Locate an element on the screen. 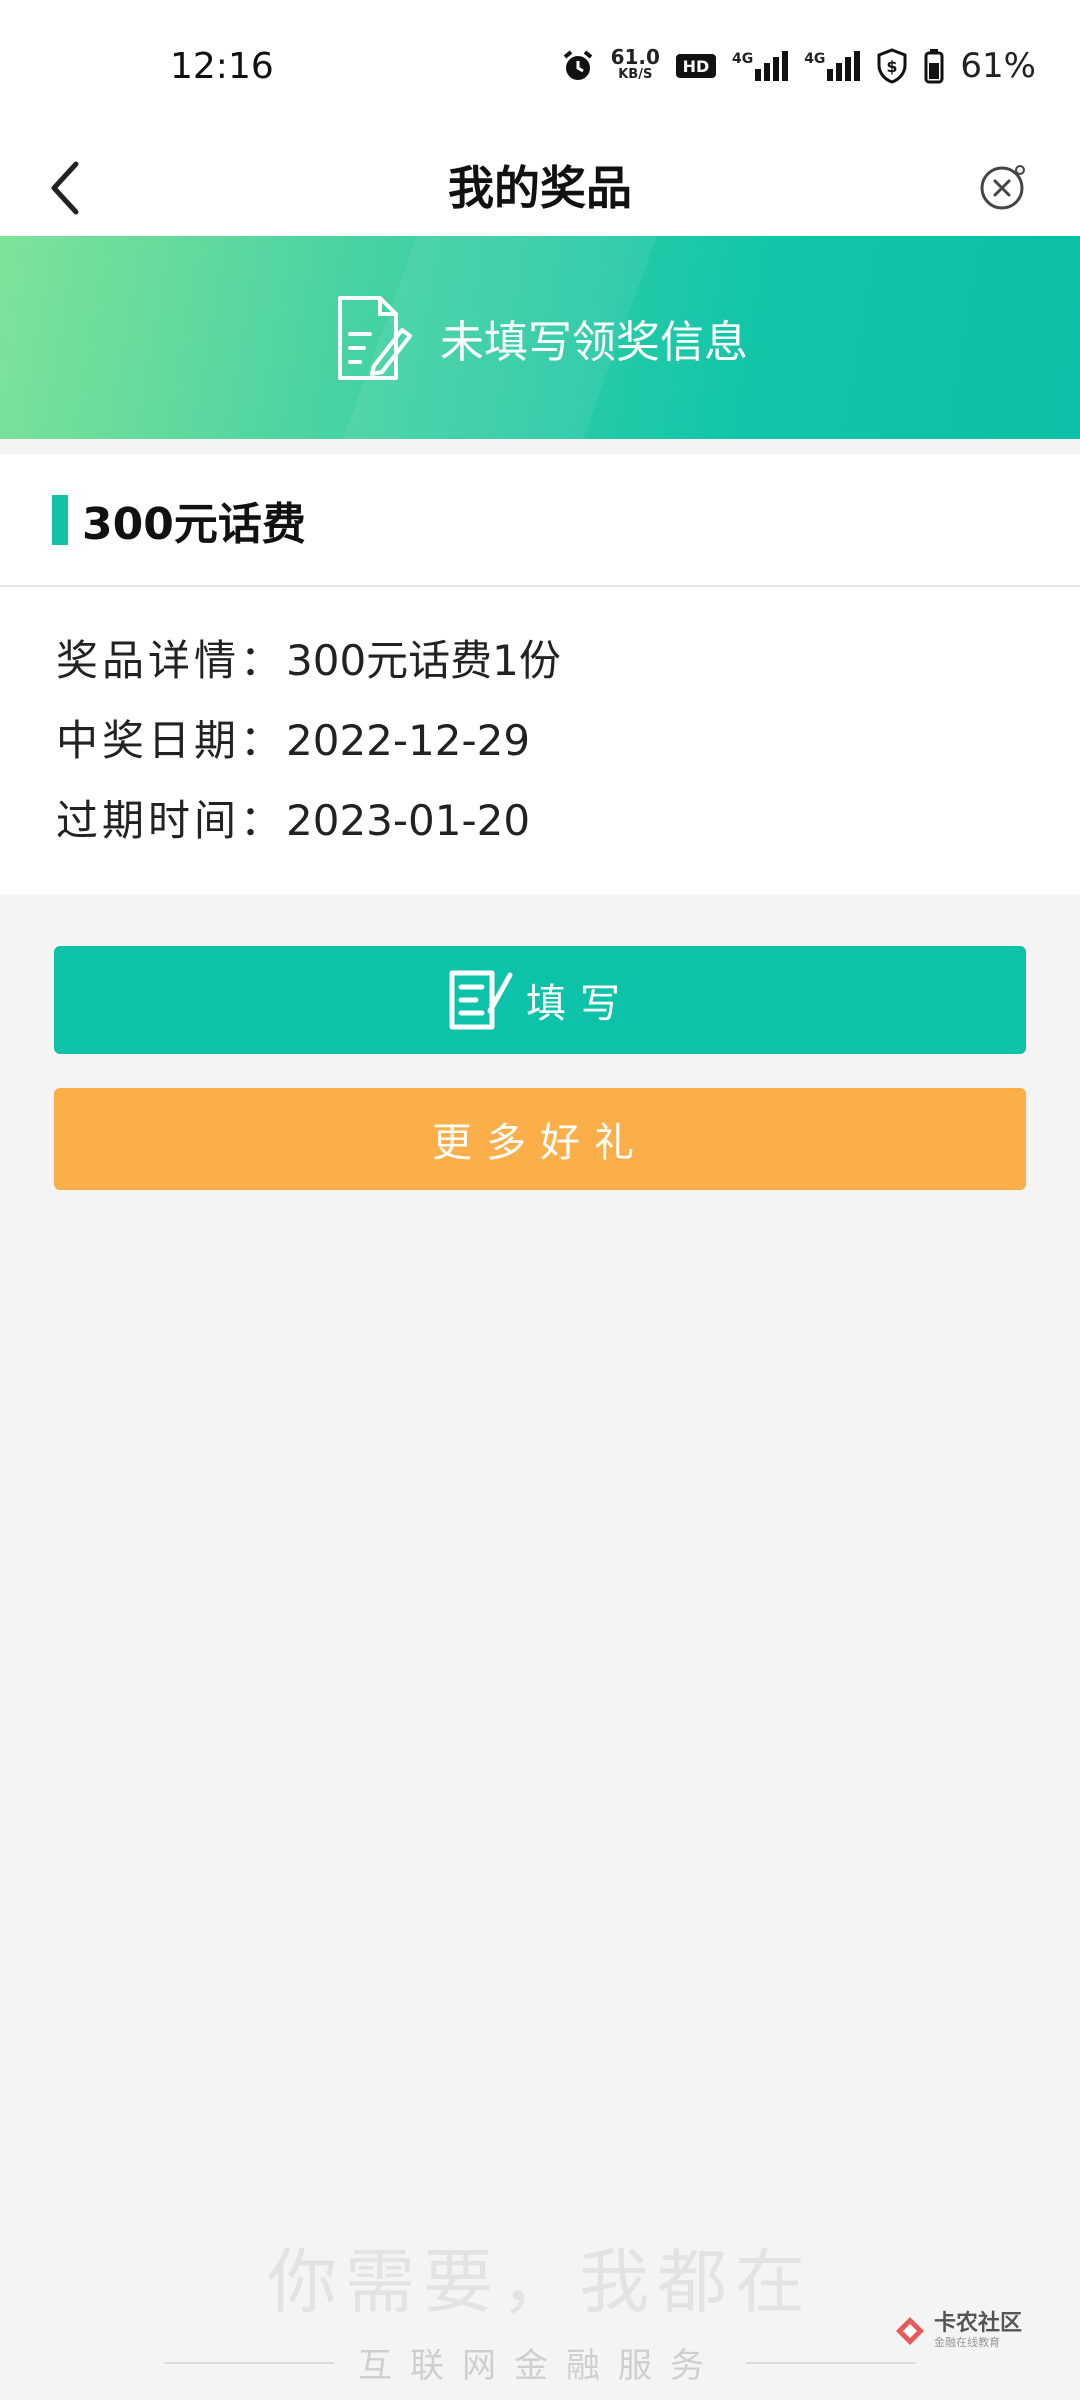  fill-in-label: 填写 is located at coordinates (580, 1004).